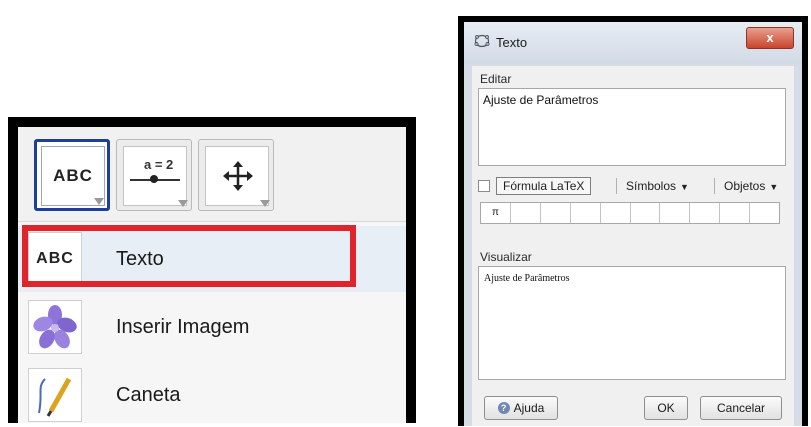 This screenshot has width=811, height=427. Describe the element at coordinates (651, 186) in the screenshot. I see `symbols-dropdown-label: Símbolos` at that location.